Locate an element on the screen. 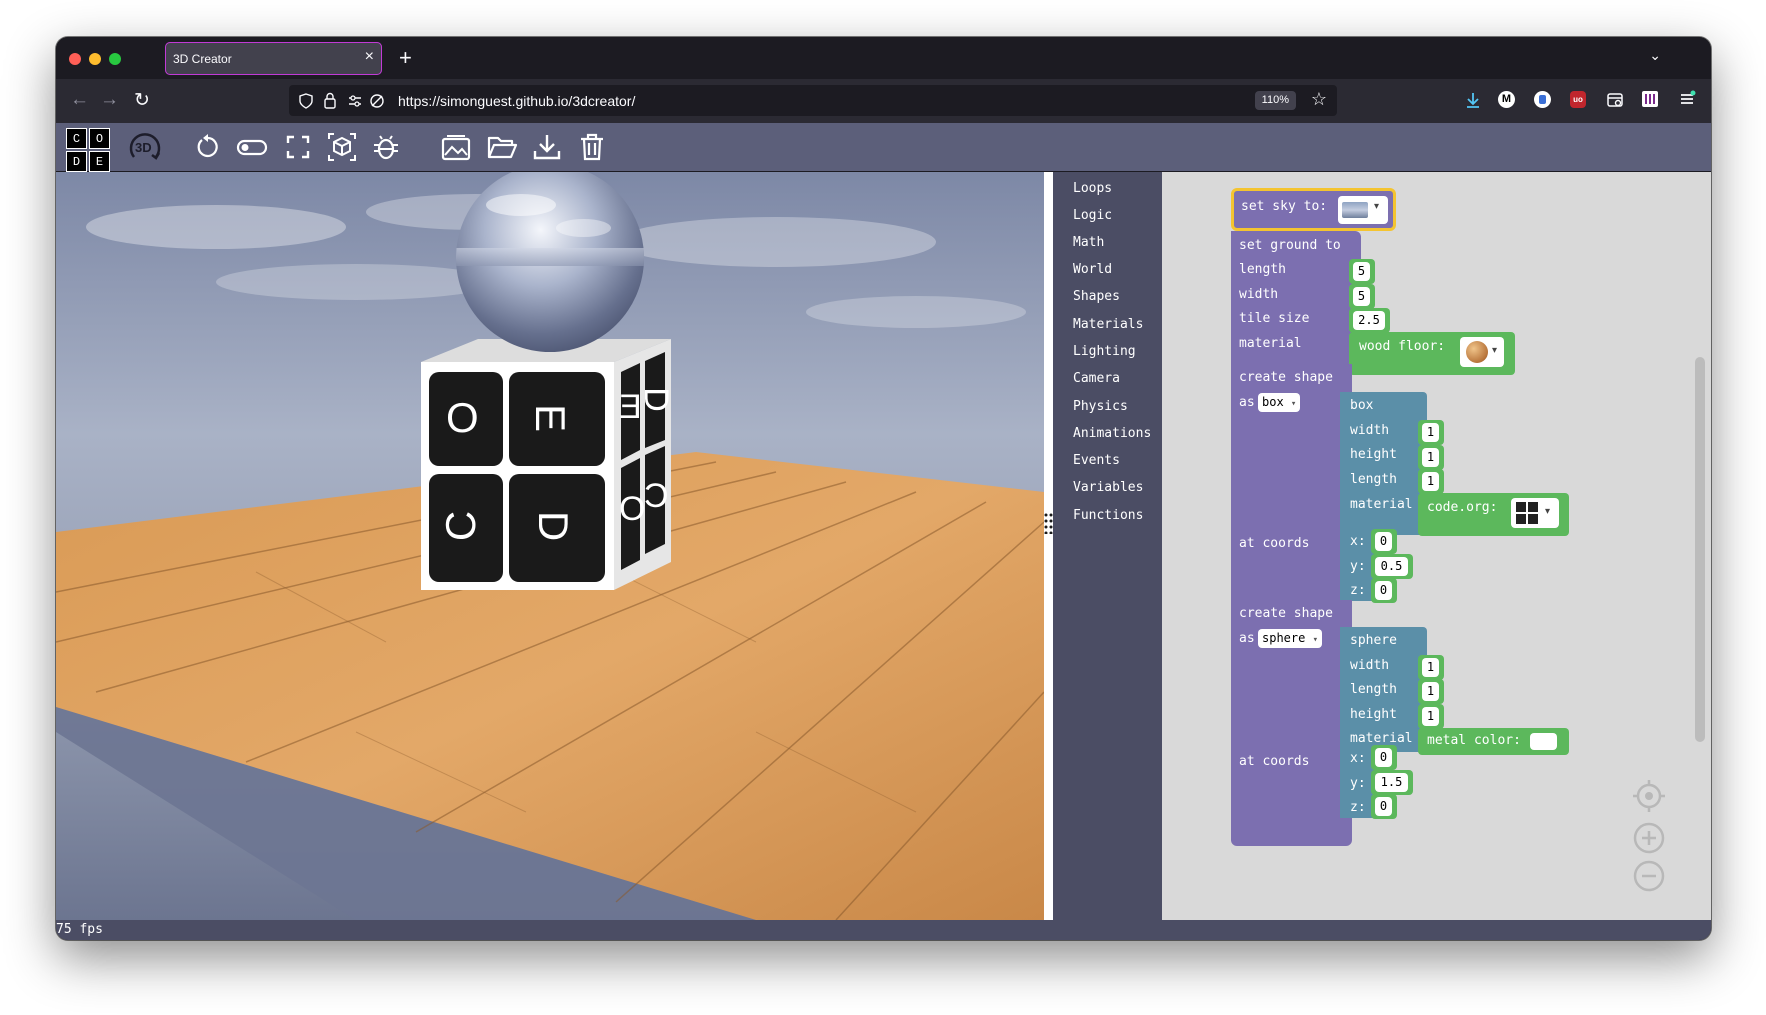  ground-length-number-block: 5 is located at coordinates (1362, 271).